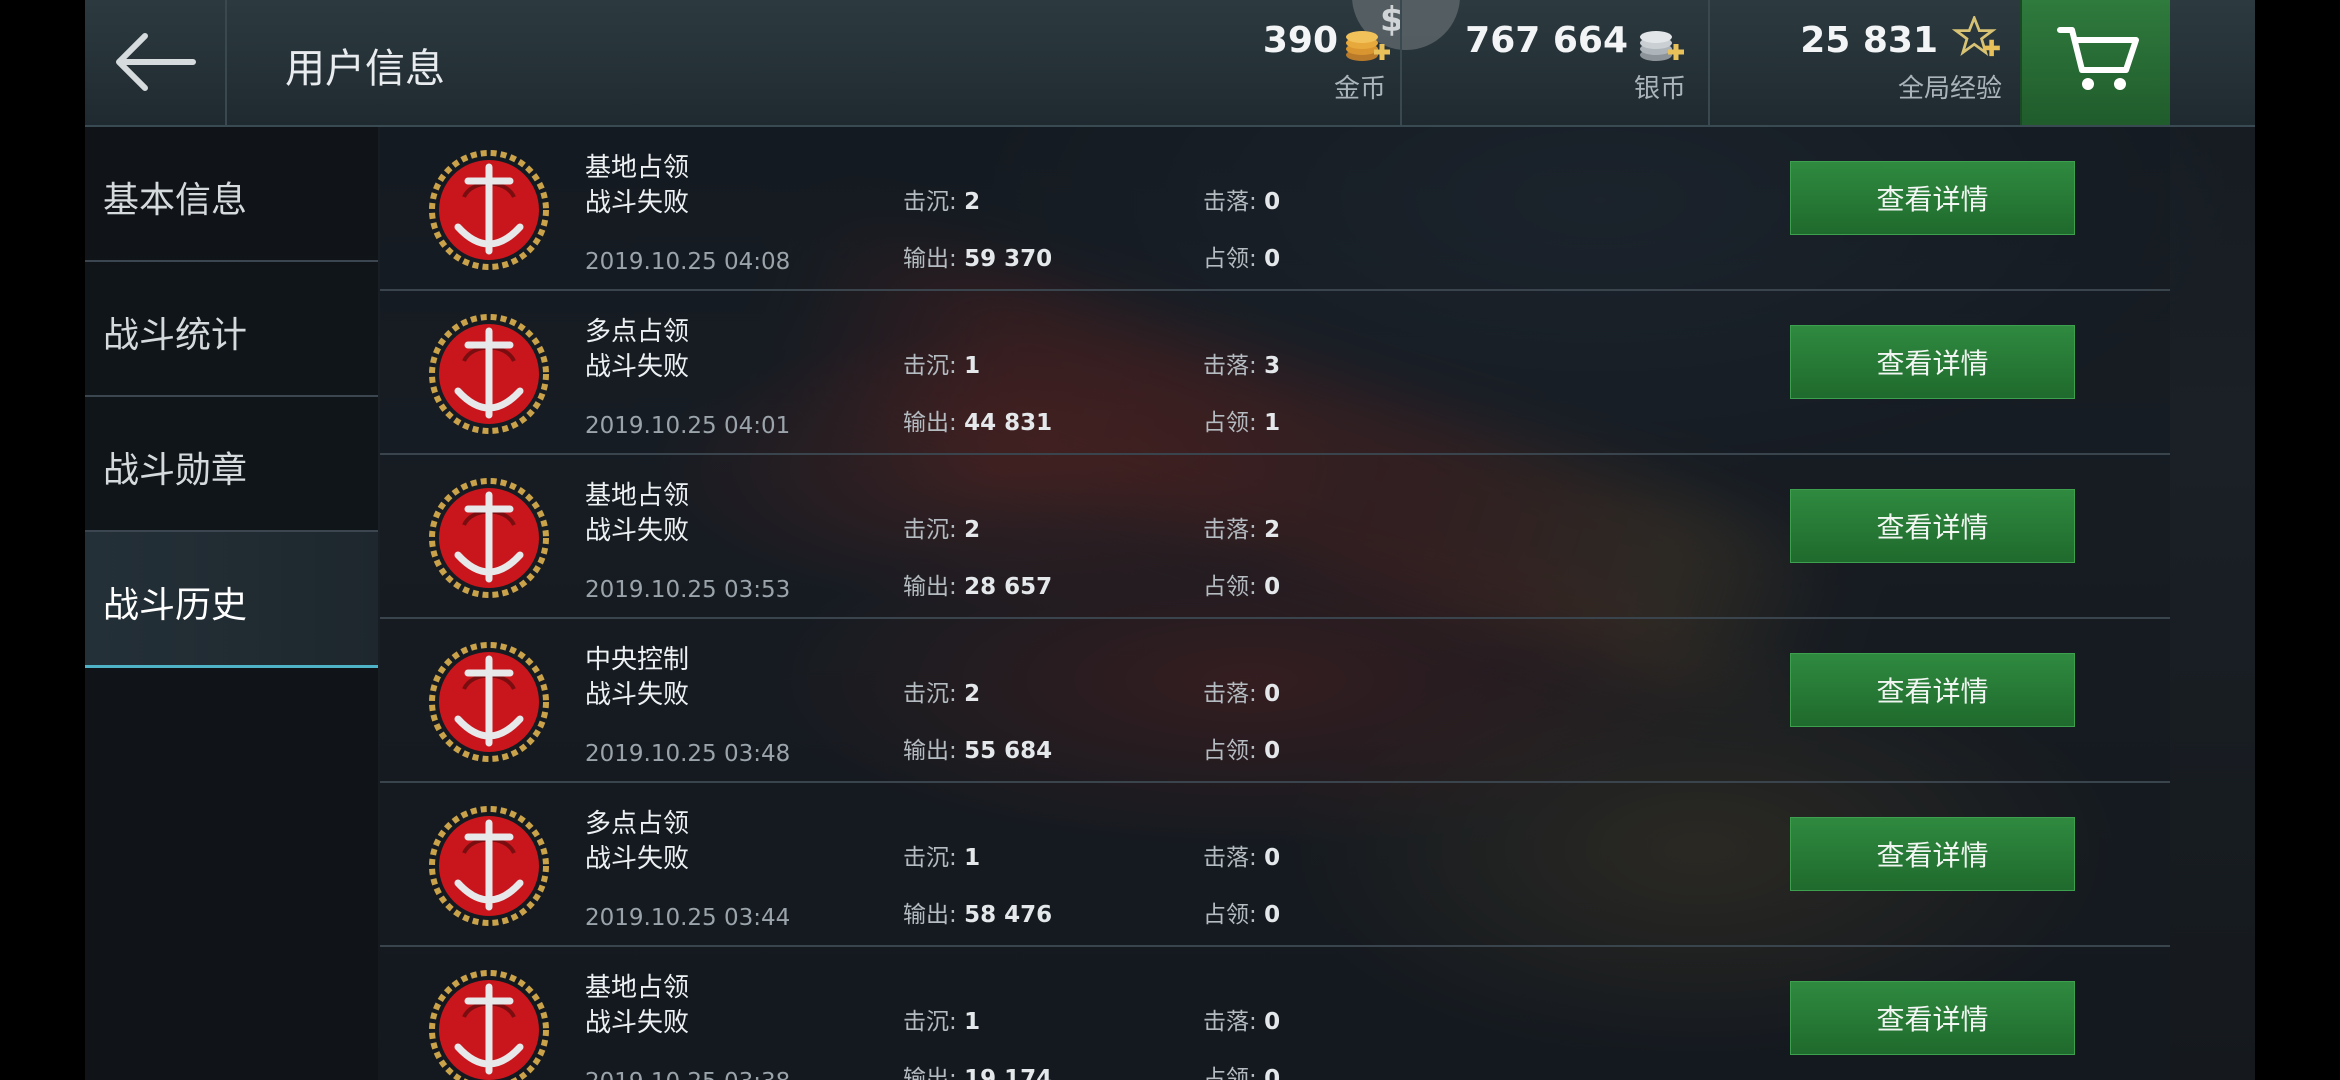 The width and height of the screenshot is (2340, 1080). I want to click on shop-cart-button, so click(2095, 62).